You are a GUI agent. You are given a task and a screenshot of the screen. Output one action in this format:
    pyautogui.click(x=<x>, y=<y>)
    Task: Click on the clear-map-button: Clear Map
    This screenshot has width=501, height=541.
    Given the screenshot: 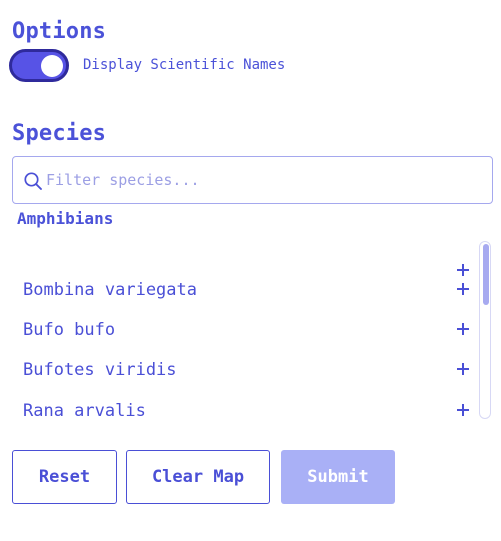 What is the action you would take?
    pyautogui.click(x=198, y=477)
    